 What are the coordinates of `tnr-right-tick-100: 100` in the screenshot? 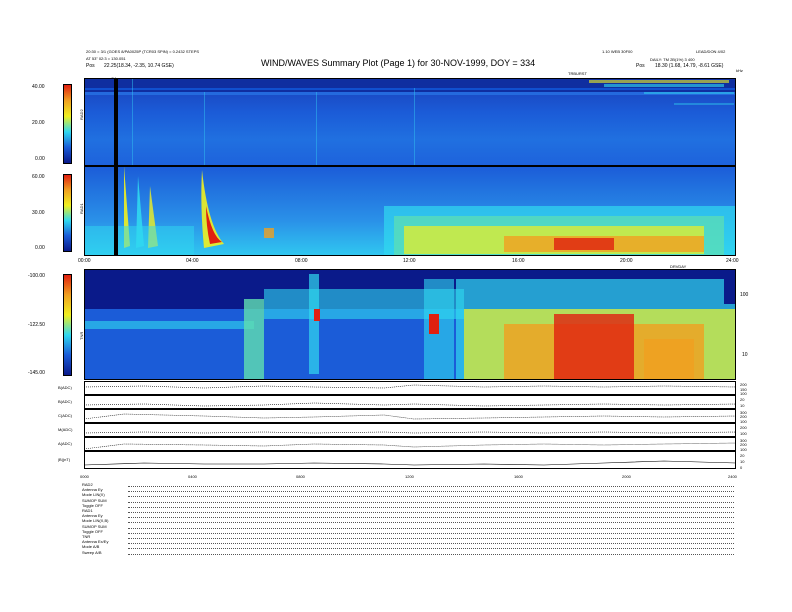 It's located at (744, 295).